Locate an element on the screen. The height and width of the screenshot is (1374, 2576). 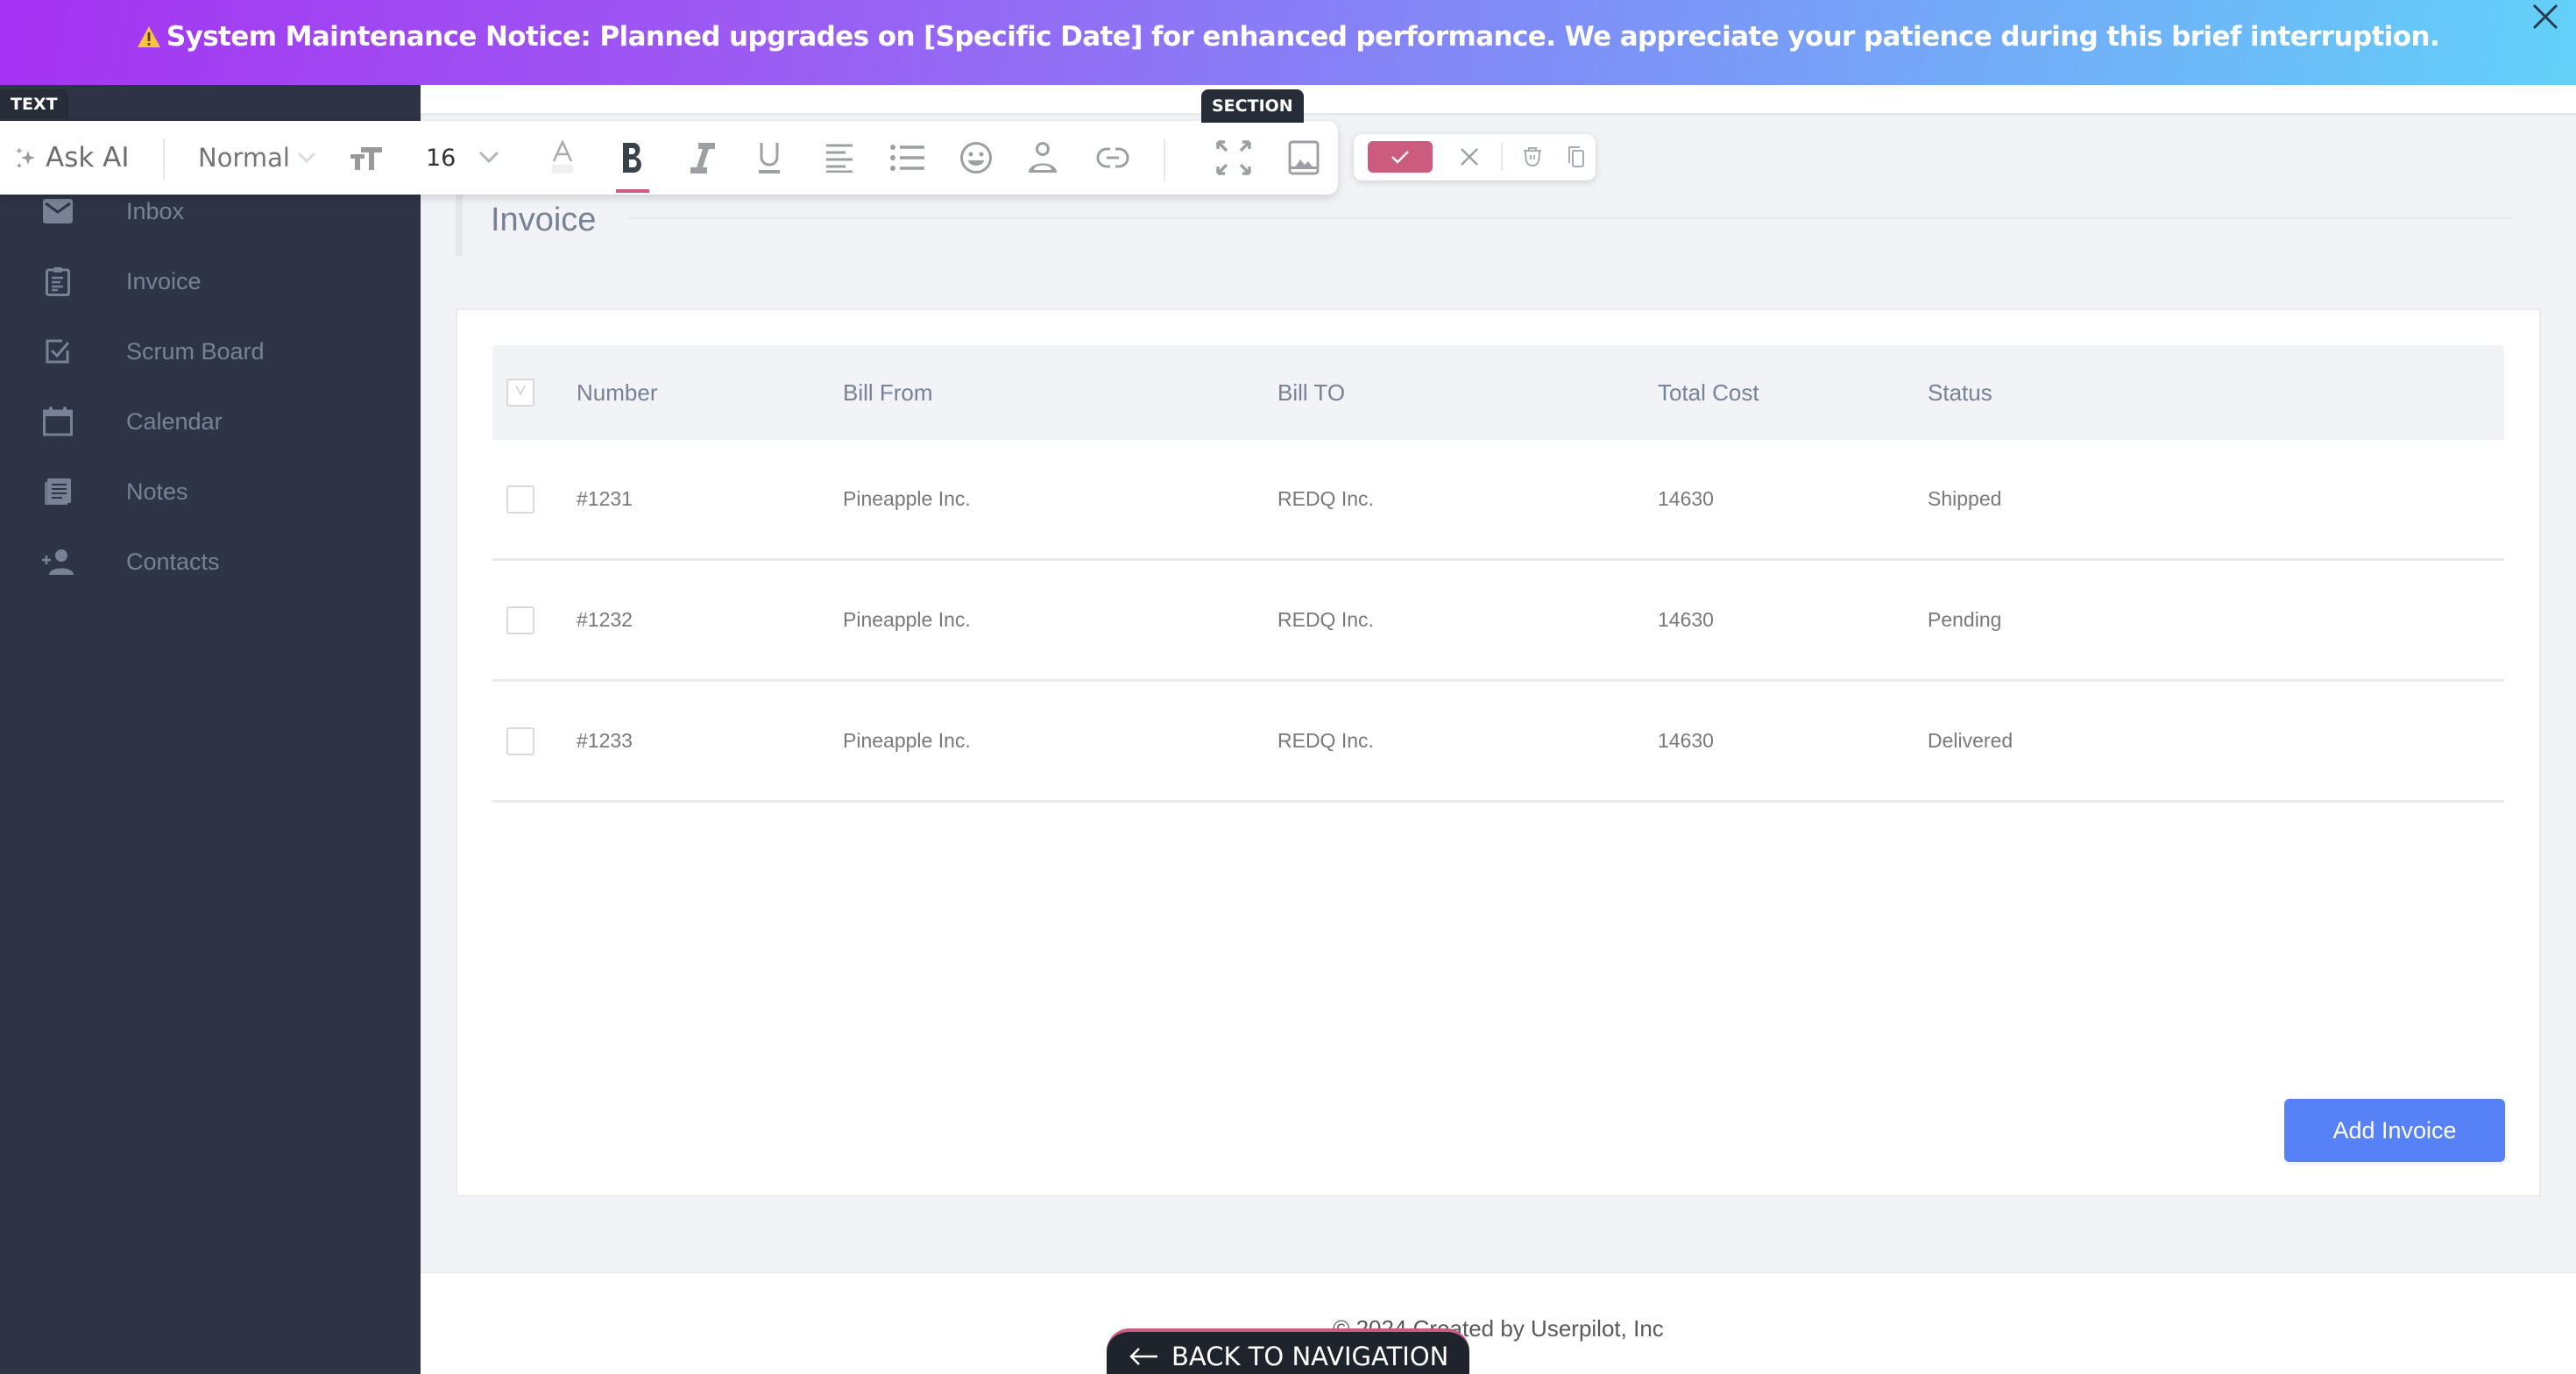
sidebar-item-scrum-board: Scrum Board is located at coordinates (210, 351).